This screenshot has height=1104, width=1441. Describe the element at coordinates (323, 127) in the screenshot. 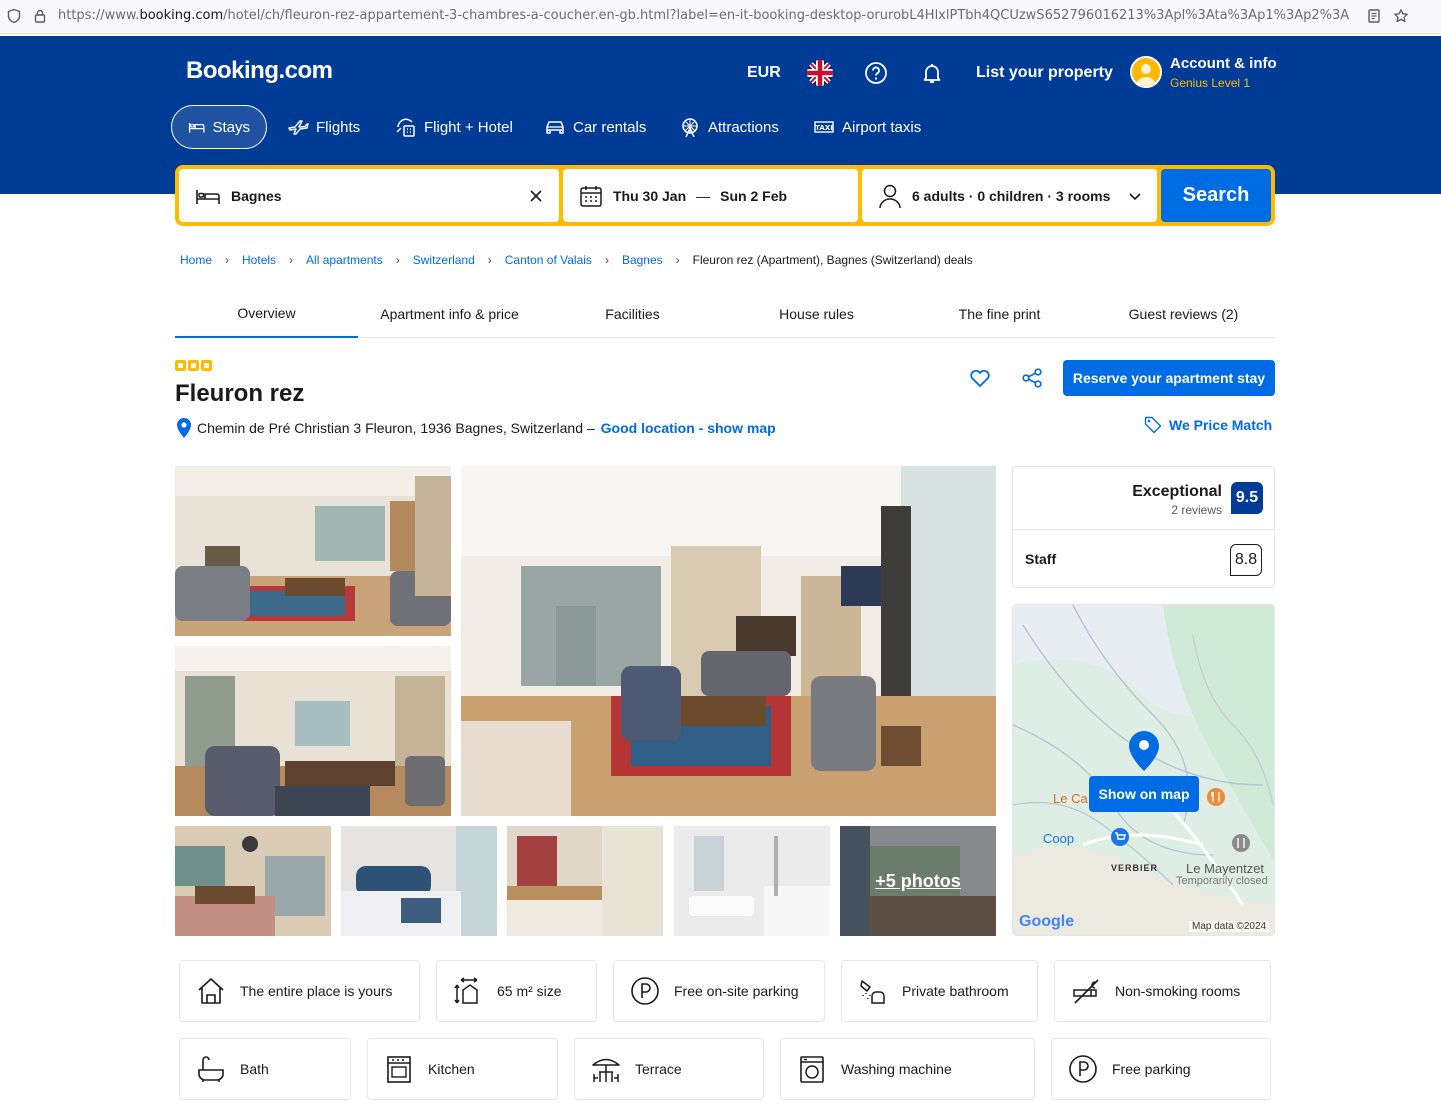

I see `nav-flights: Flights` at that location.